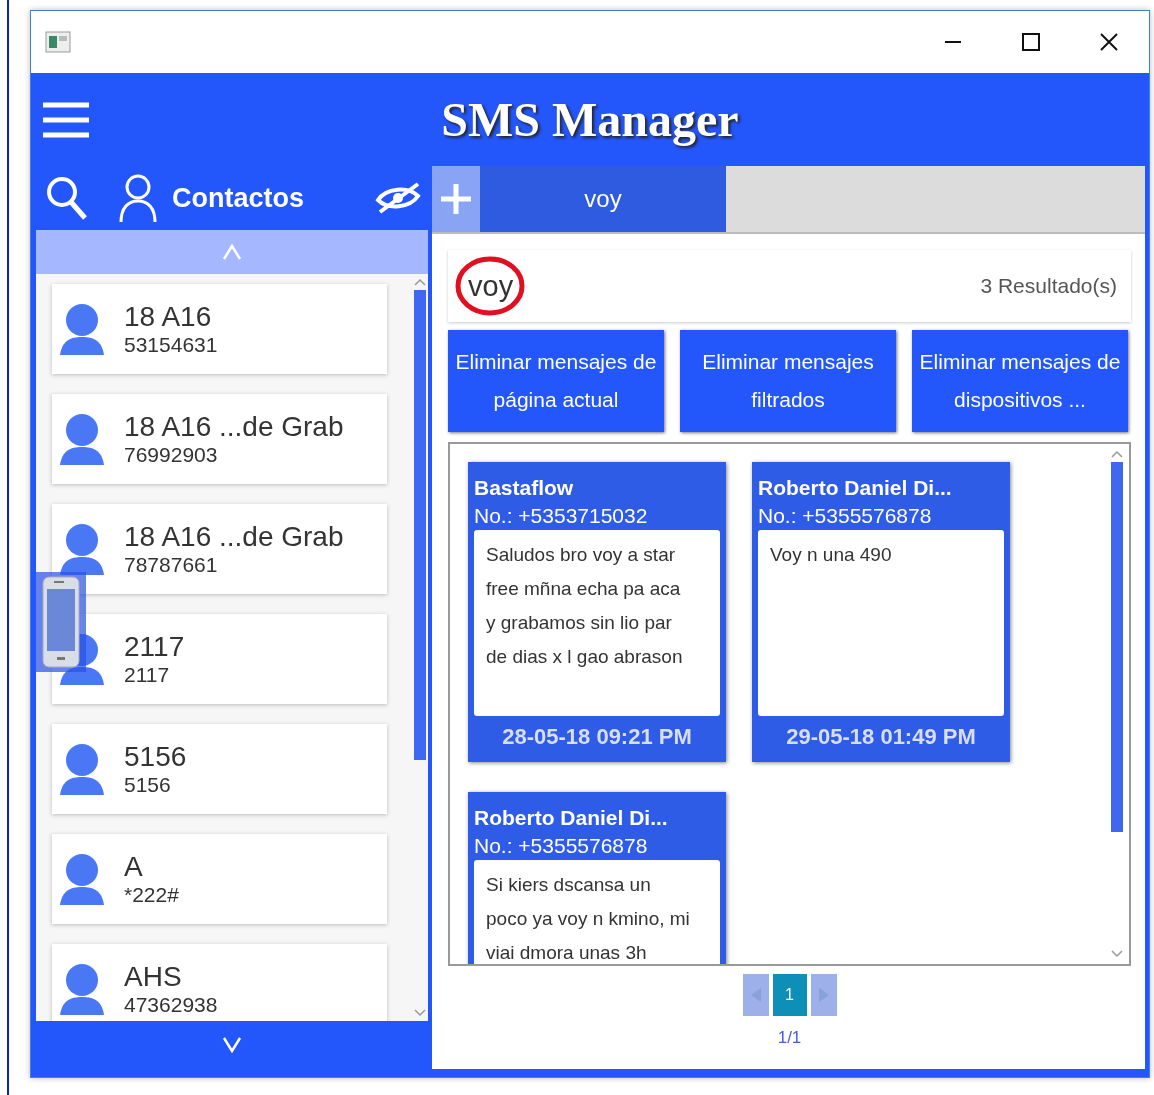 This screenshot has width=1154, height=1095. I want to click on sidebar-title: Contactos, so click(238, 198).